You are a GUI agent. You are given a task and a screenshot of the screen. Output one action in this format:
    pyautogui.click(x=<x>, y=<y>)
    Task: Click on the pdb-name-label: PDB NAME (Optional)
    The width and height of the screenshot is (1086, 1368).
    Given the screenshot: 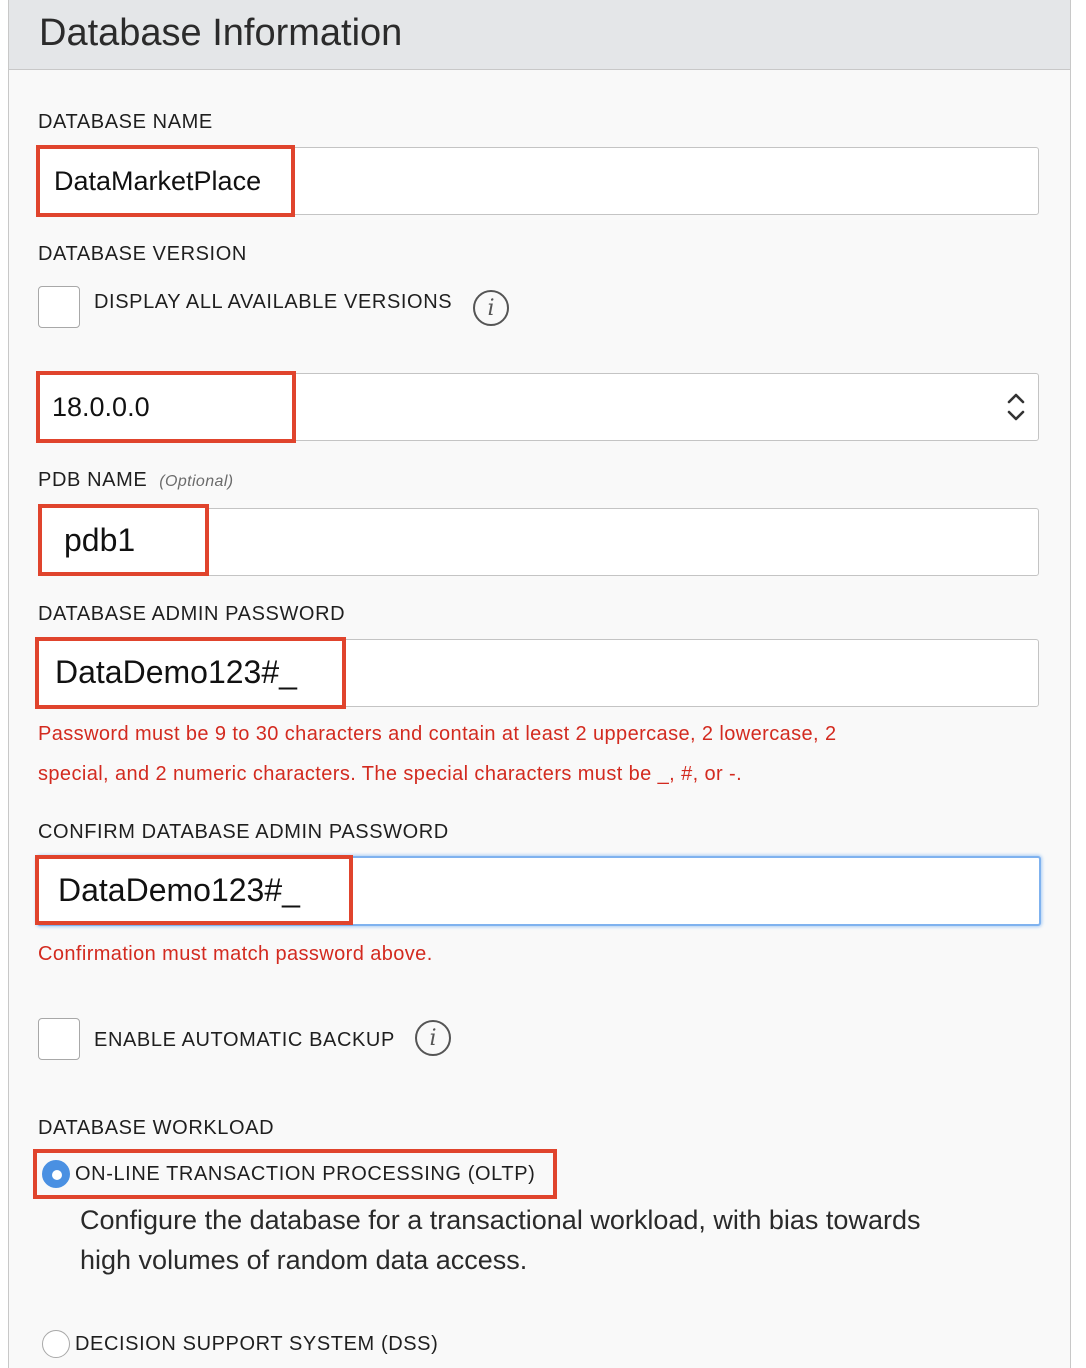 What is the action you would take?
    pyautogui.click(x=136, y=480)
    